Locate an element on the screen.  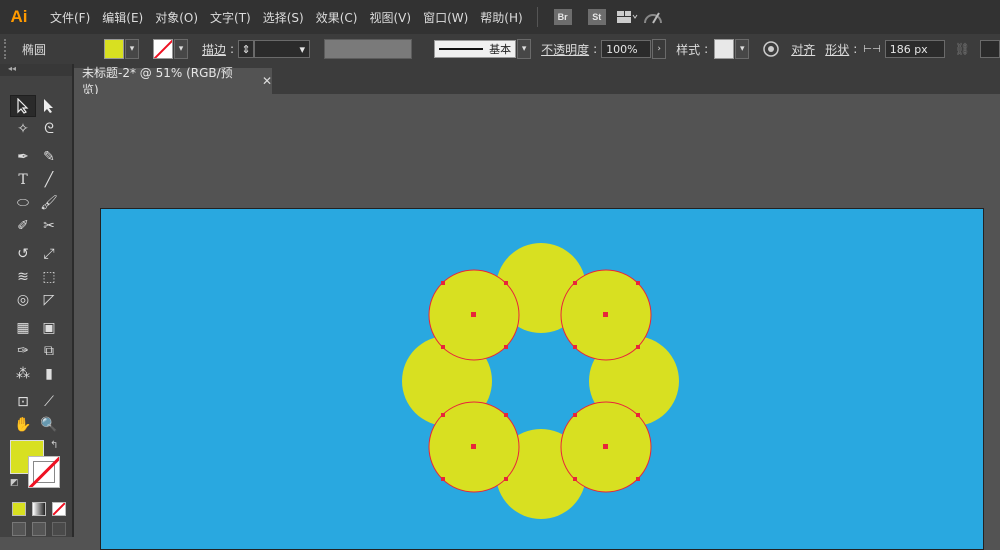
selected-circle-top-right is located at coordinates (606, 315).